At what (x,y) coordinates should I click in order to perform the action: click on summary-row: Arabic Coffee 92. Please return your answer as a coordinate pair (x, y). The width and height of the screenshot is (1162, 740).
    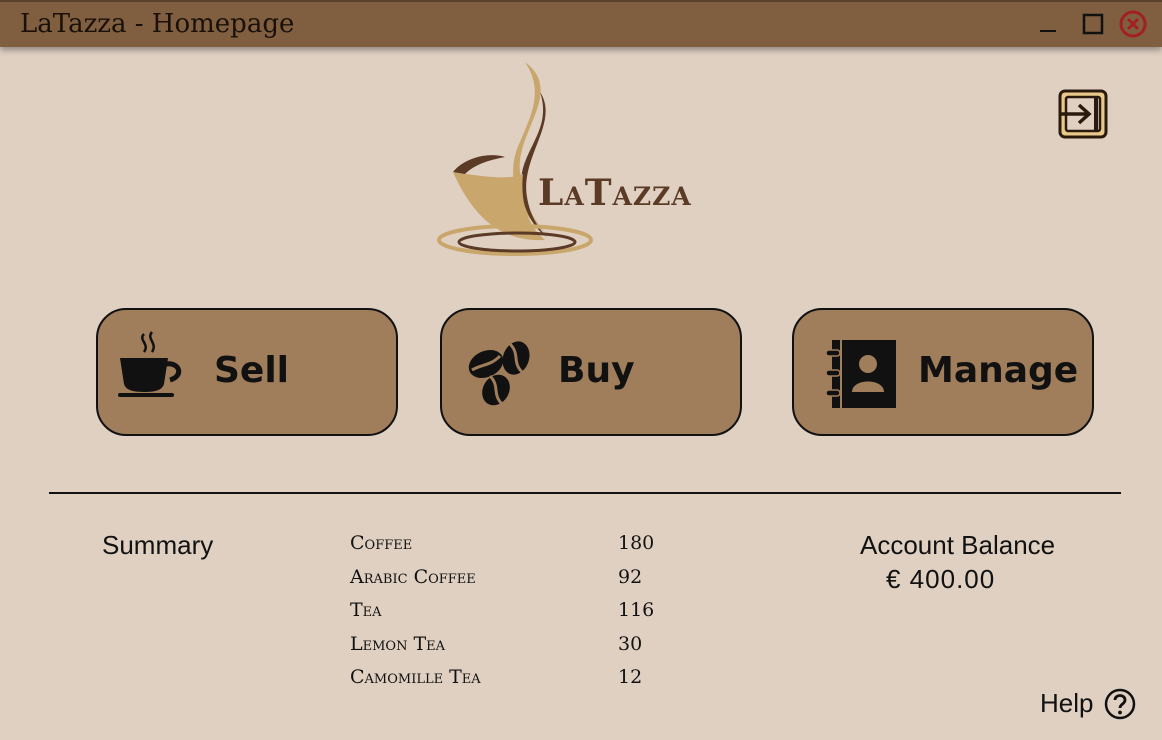
    Looking at the image, I should click on (515, 583).